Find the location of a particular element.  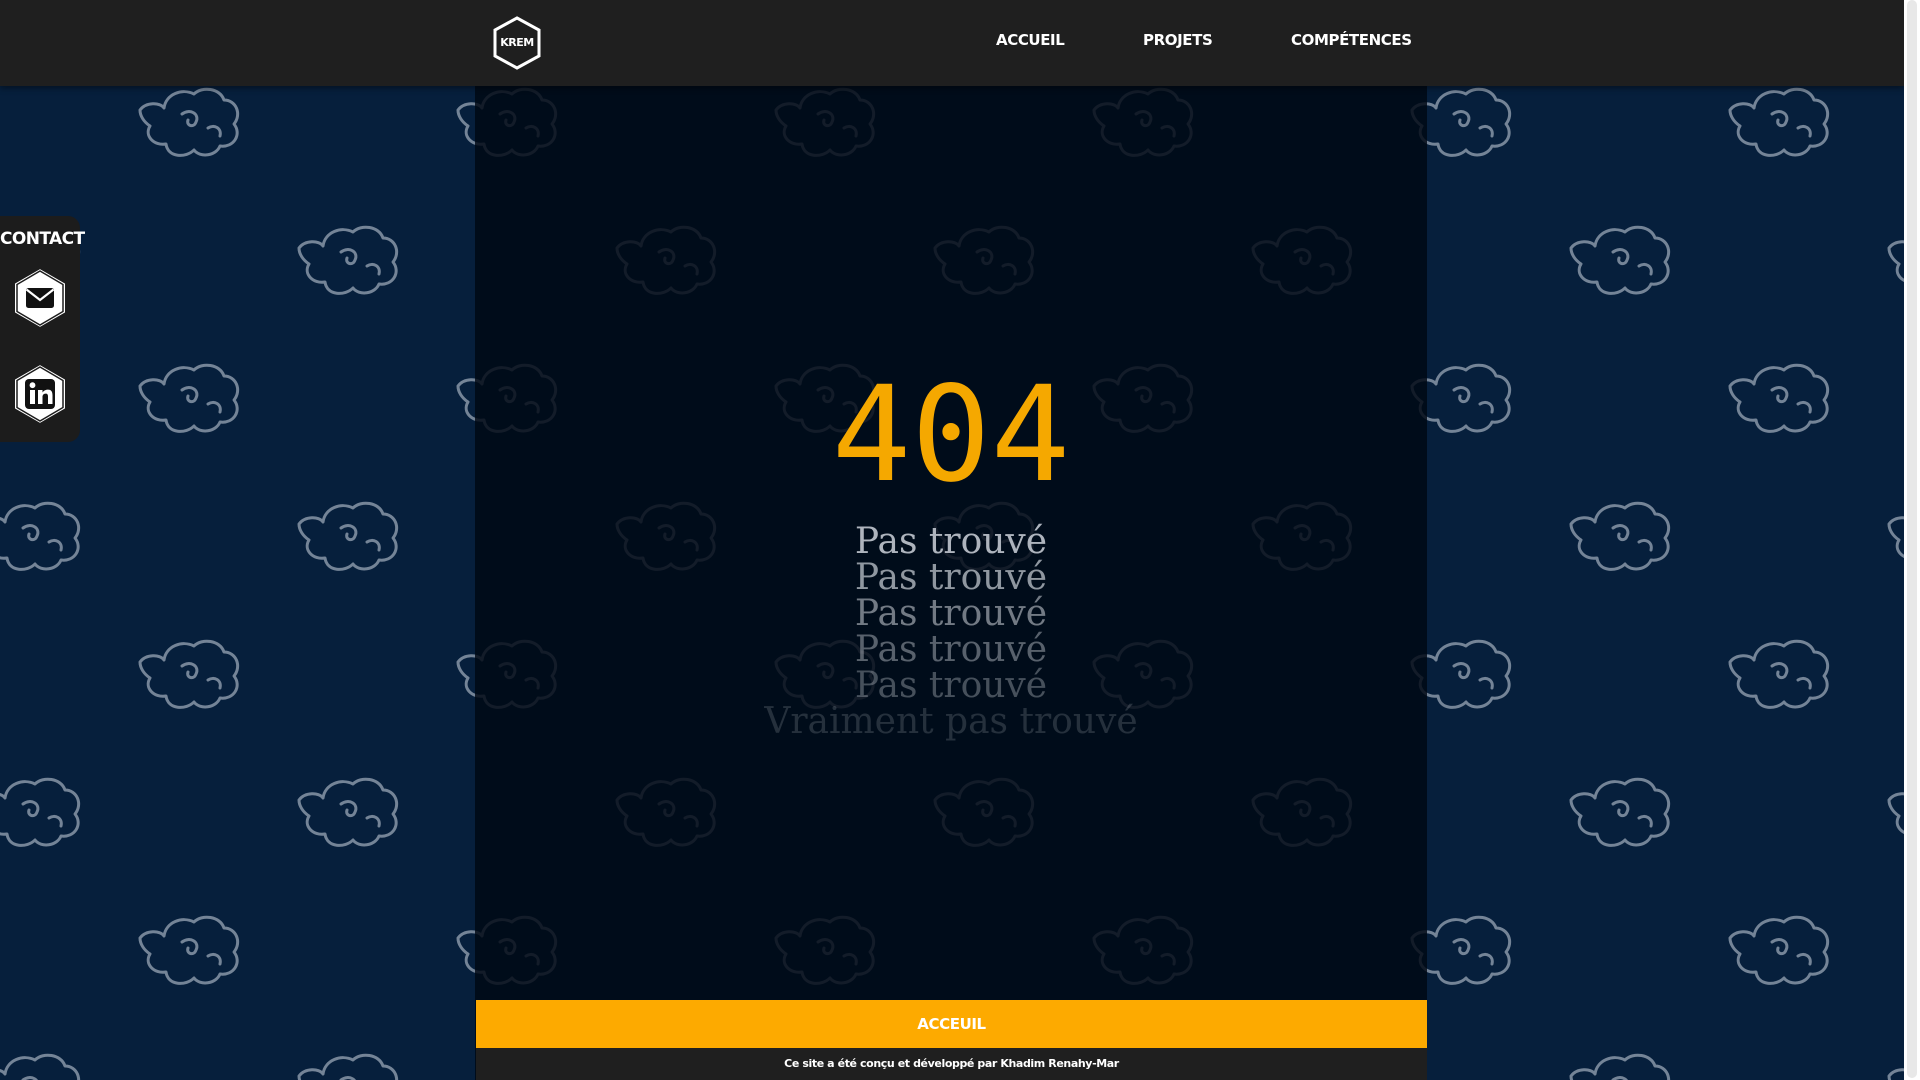

mail-icon is located at coordinates (40, 298).